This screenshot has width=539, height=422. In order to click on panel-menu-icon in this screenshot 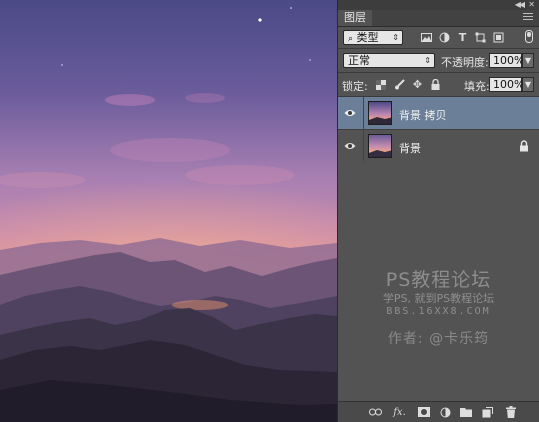, I will do `click(528, 18)`.